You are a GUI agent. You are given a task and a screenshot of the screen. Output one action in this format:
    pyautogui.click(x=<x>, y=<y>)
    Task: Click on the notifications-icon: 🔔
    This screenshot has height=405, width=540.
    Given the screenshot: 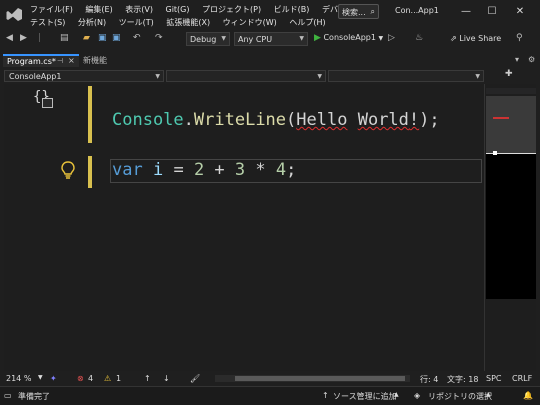 What is the action you would take?
    pyautogui.click(x=528, y=395)
    